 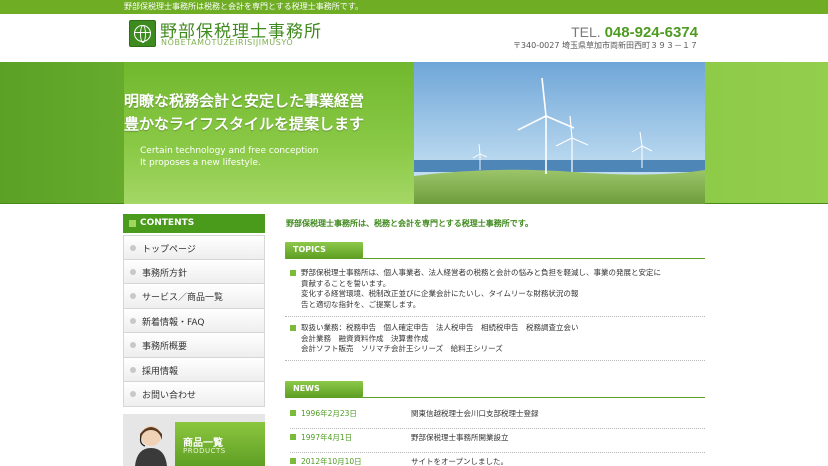 I want to click on news-heading: NEWS, so click(x=324, y=389).